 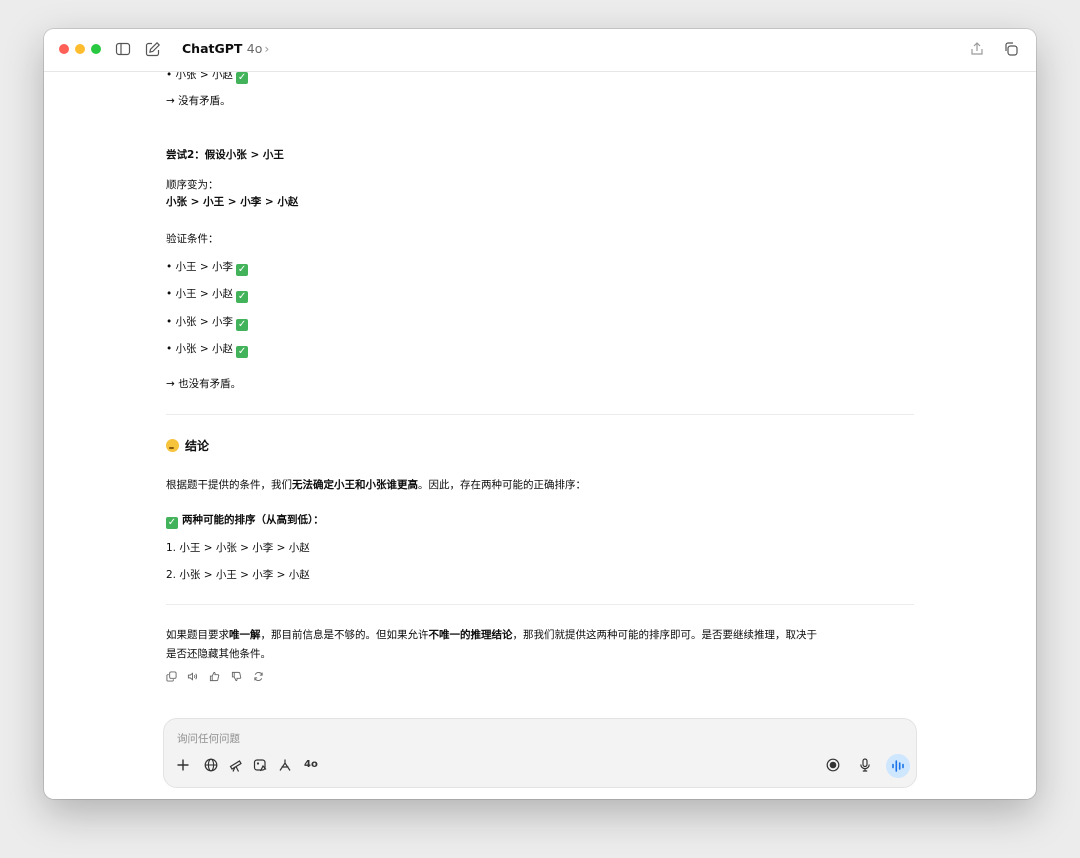 I want to click on thumbs-down-icon, so click(x=236, y=676).